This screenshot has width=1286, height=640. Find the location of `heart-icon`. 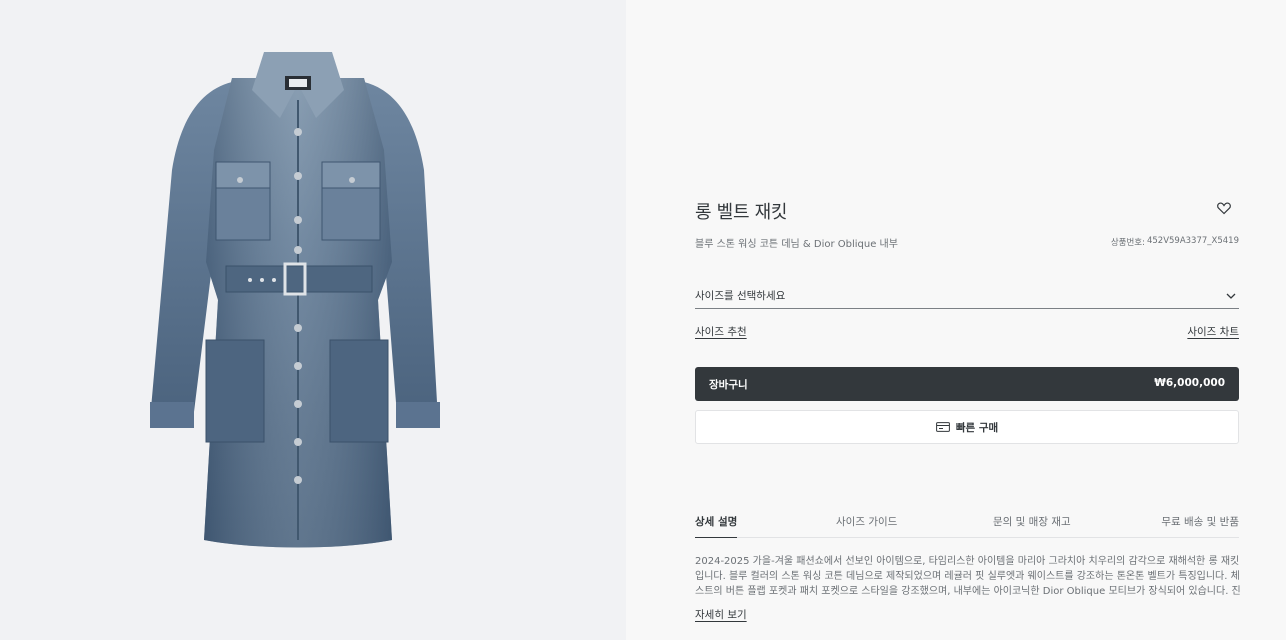

heart-icon is located at coordinates (1224, 208).